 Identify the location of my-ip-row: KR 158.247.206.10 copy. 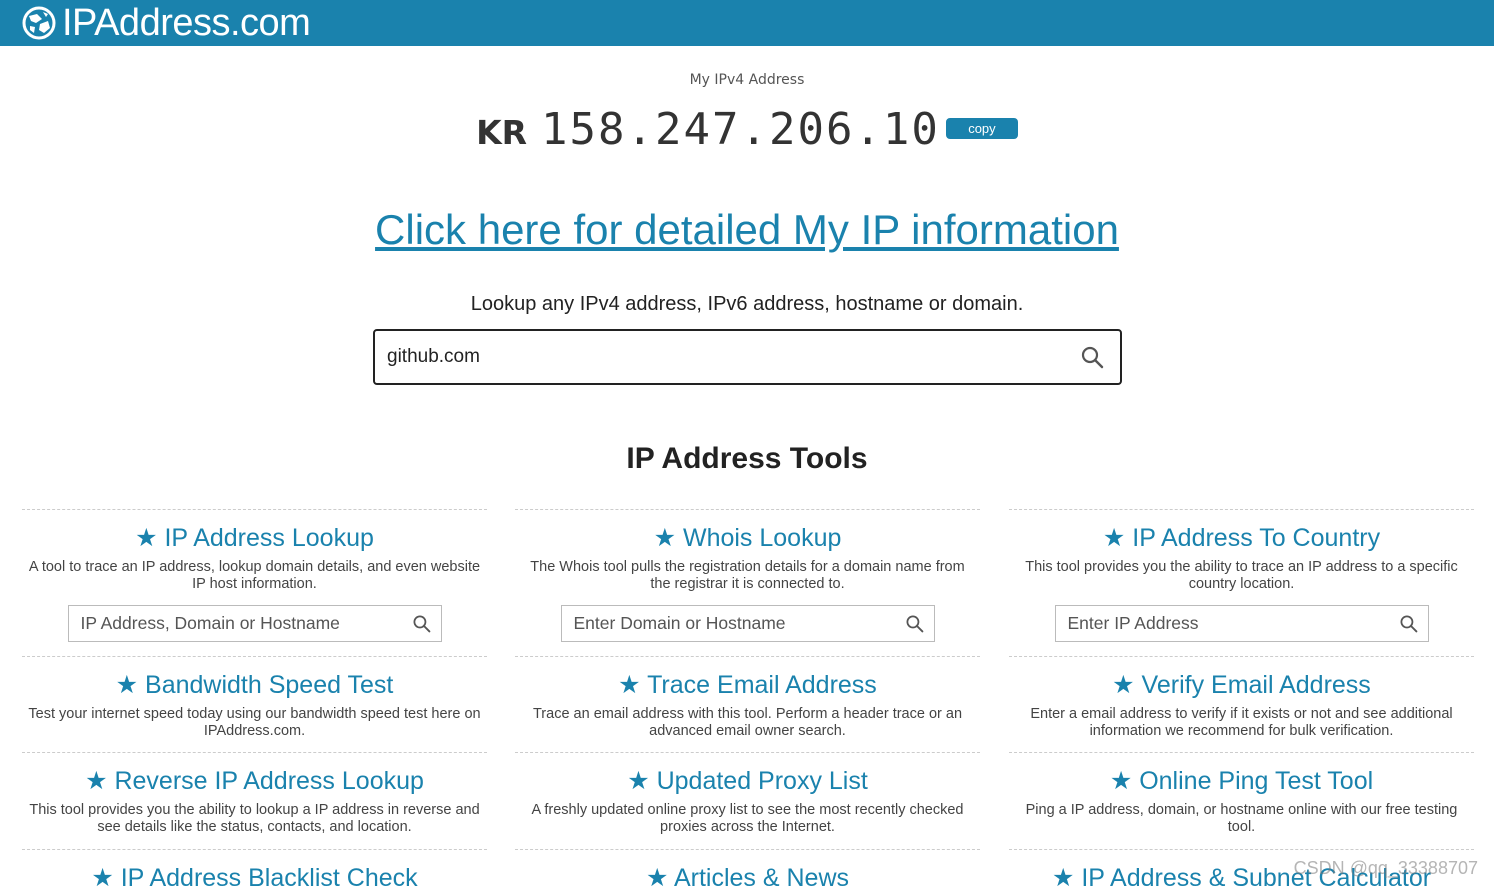
(747, 129).